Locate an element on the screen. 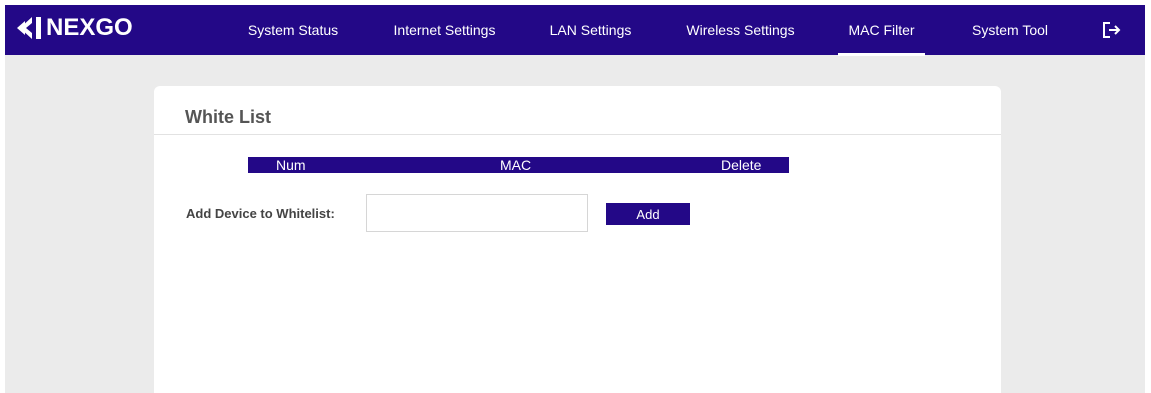  add-button: Add is located at coordinates (648, 214).